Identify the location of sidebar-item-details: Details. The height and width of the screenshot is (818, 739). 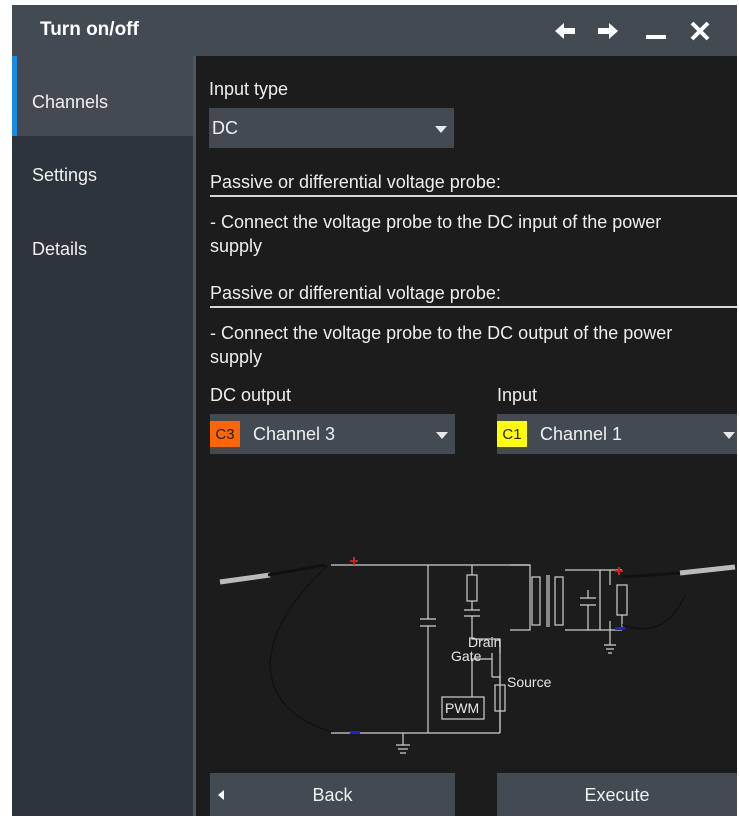
(59, 249).